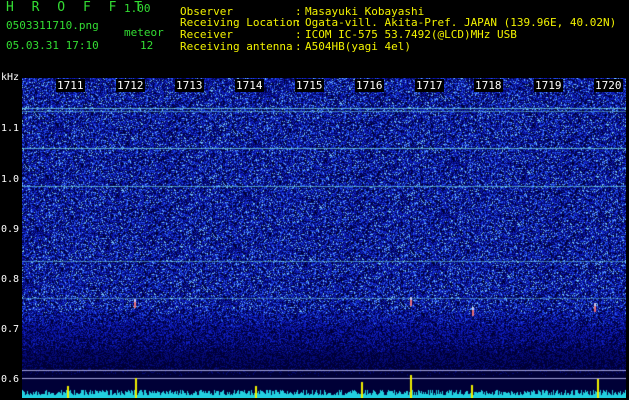 Image resolution: width=629 pixels, height=400 pixels. What do you see at coordinates (11, 239) in the screenshot?
I see `frequency-axis: 1.1 1.0 0.9 0.8 0.7 0.6` at bounding box center [11, 239].